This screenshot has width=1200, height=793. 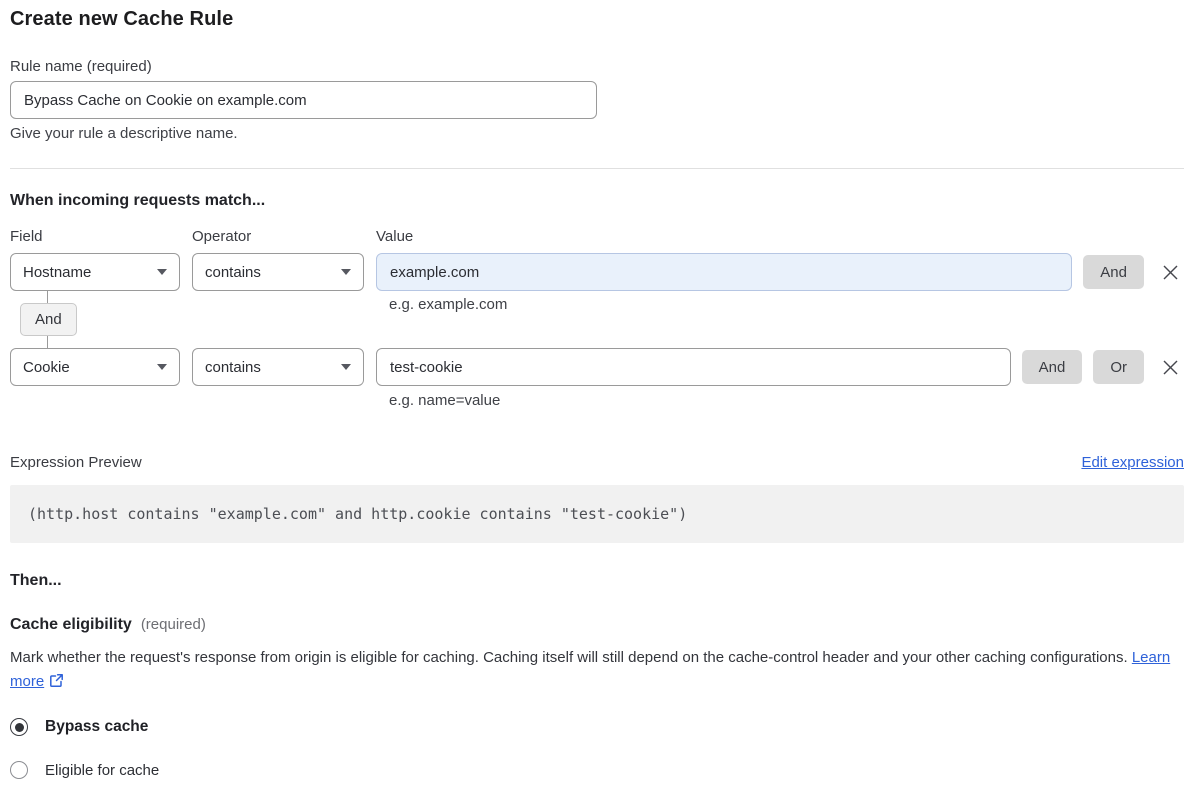 What do you see at coordinates (597, 168) in the screenshot?
I see `section-divider` at bounding box center [597, 168].